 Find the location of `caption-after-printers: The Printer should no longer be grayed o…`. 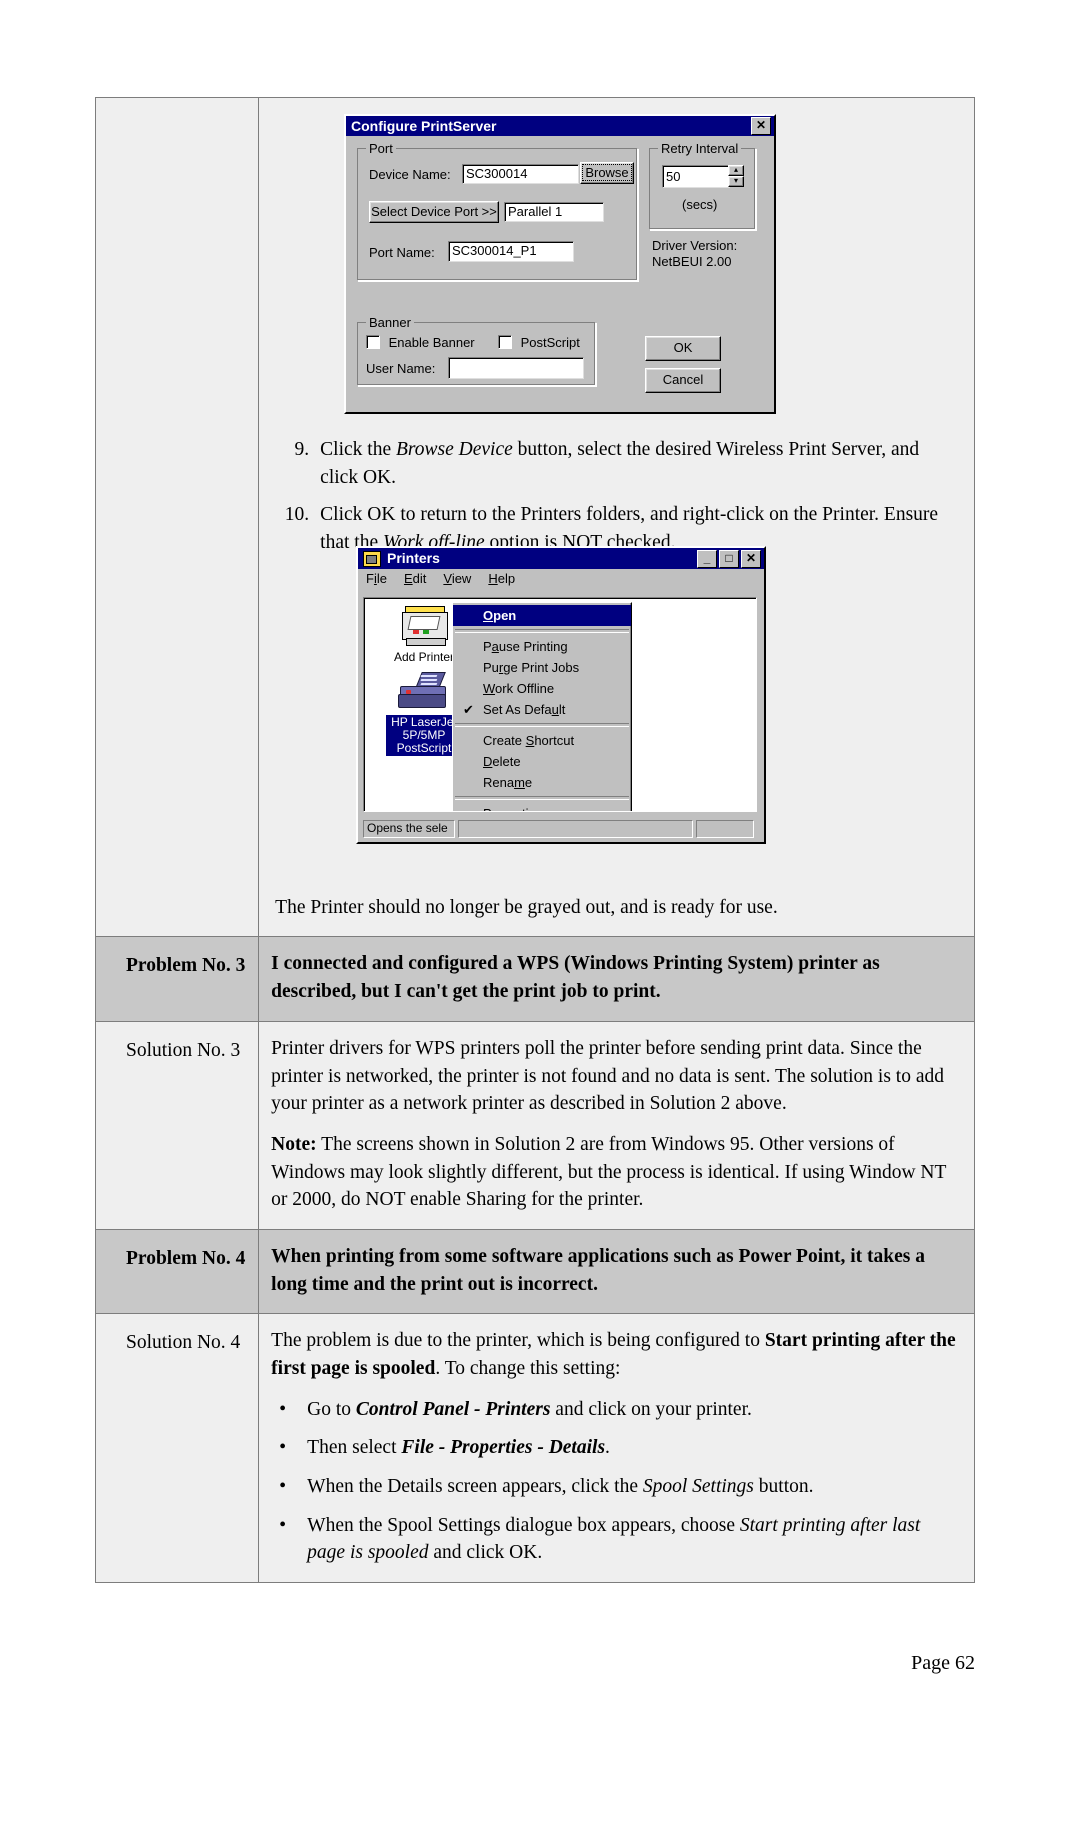

caption-after-printers: The Printer should no longer be grayed o… is located at coordinates (526, 907).